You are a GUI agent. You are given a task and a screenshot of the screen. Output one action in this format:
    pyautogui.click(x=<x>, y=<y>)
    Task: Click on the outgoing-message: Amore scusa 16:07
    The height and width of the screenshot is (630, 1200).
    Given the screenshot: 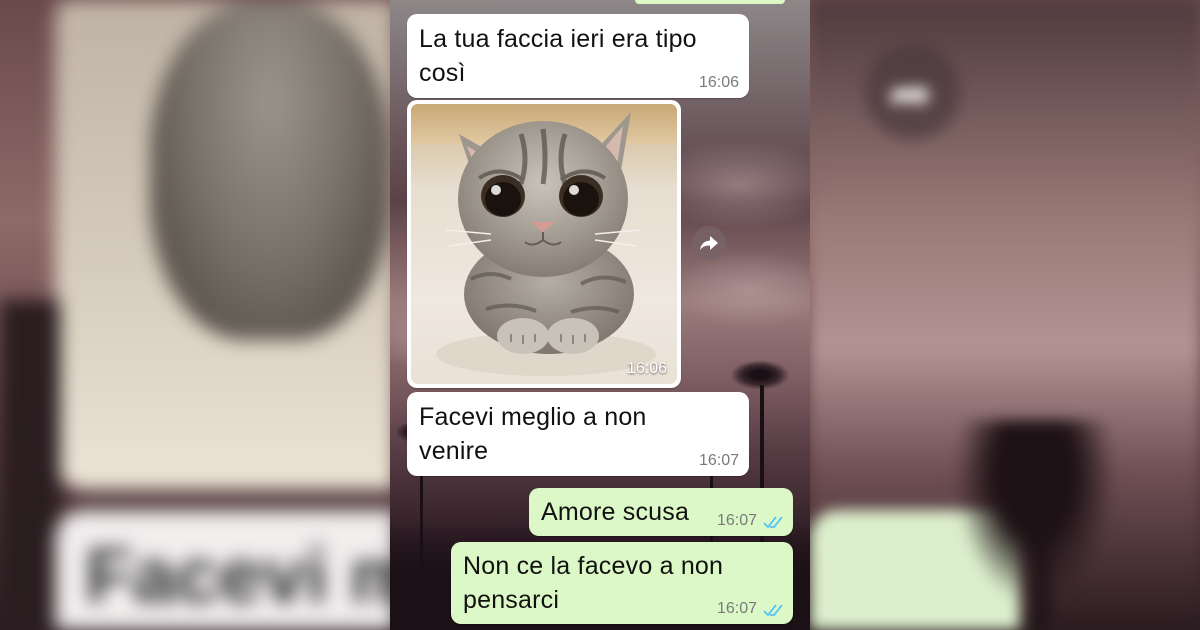 What is the action you would take?
    pyautogui.click(x=661, y=512)
    